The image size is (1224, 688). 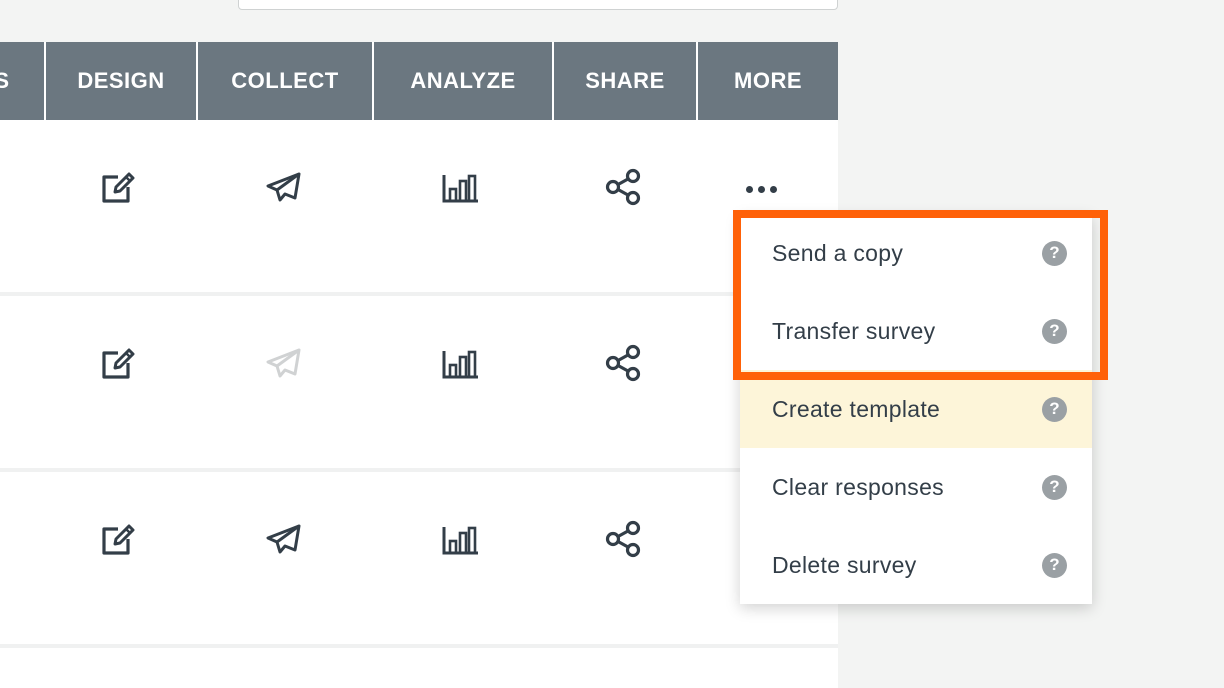 I want to click on menu-item-delete-survey: Delete survey ?, so click(x=916, y=565).